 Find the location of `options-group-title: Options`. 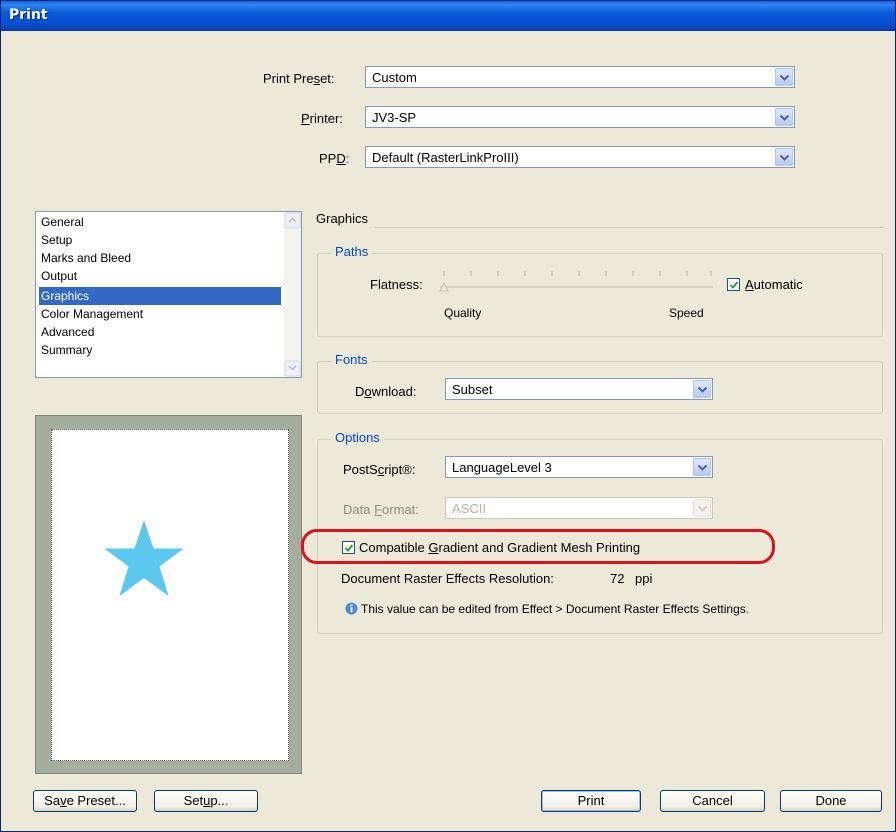

options-group-title: Options is located at coordinates (357, 437).